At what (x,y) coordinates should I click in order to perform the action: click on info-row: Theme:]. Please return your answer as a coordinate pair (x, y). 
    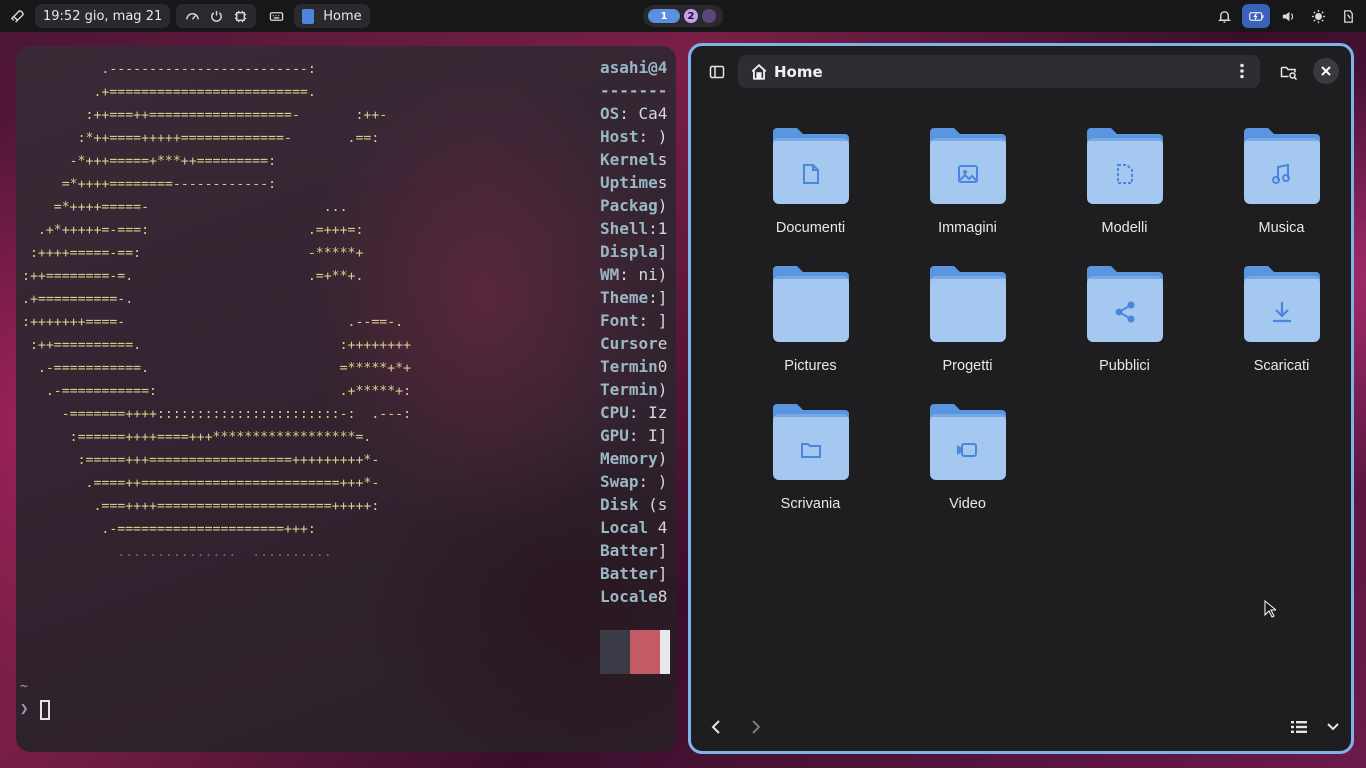
    Looking at the image, I should click on (633, 297).